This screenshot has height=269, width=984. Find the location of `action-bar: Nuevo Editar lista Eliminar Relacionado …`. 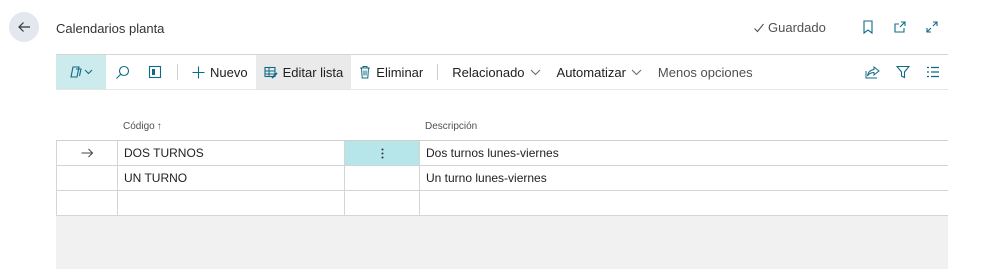

action-bar: Nuevo Editar lista Eliminar Relacionado … is located at coordinates (502, 72).